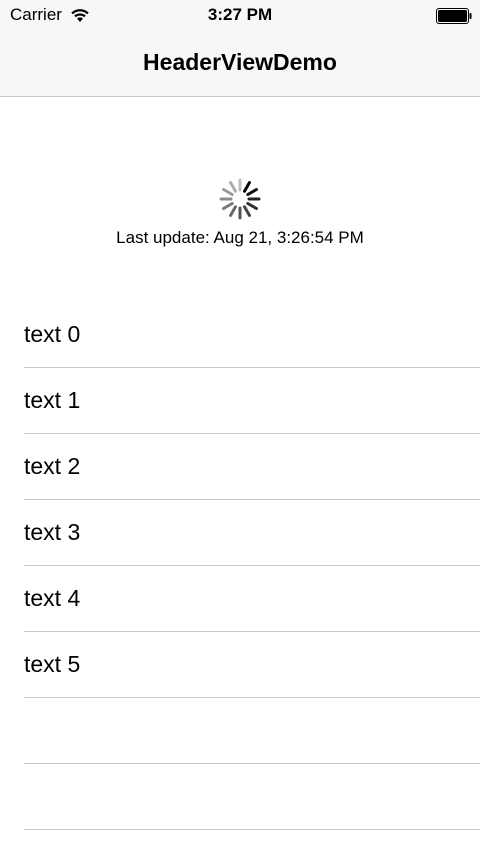  Describe the element at coordinates (240, 665) in the screenshot. I see `table-row: text 5` at that location.